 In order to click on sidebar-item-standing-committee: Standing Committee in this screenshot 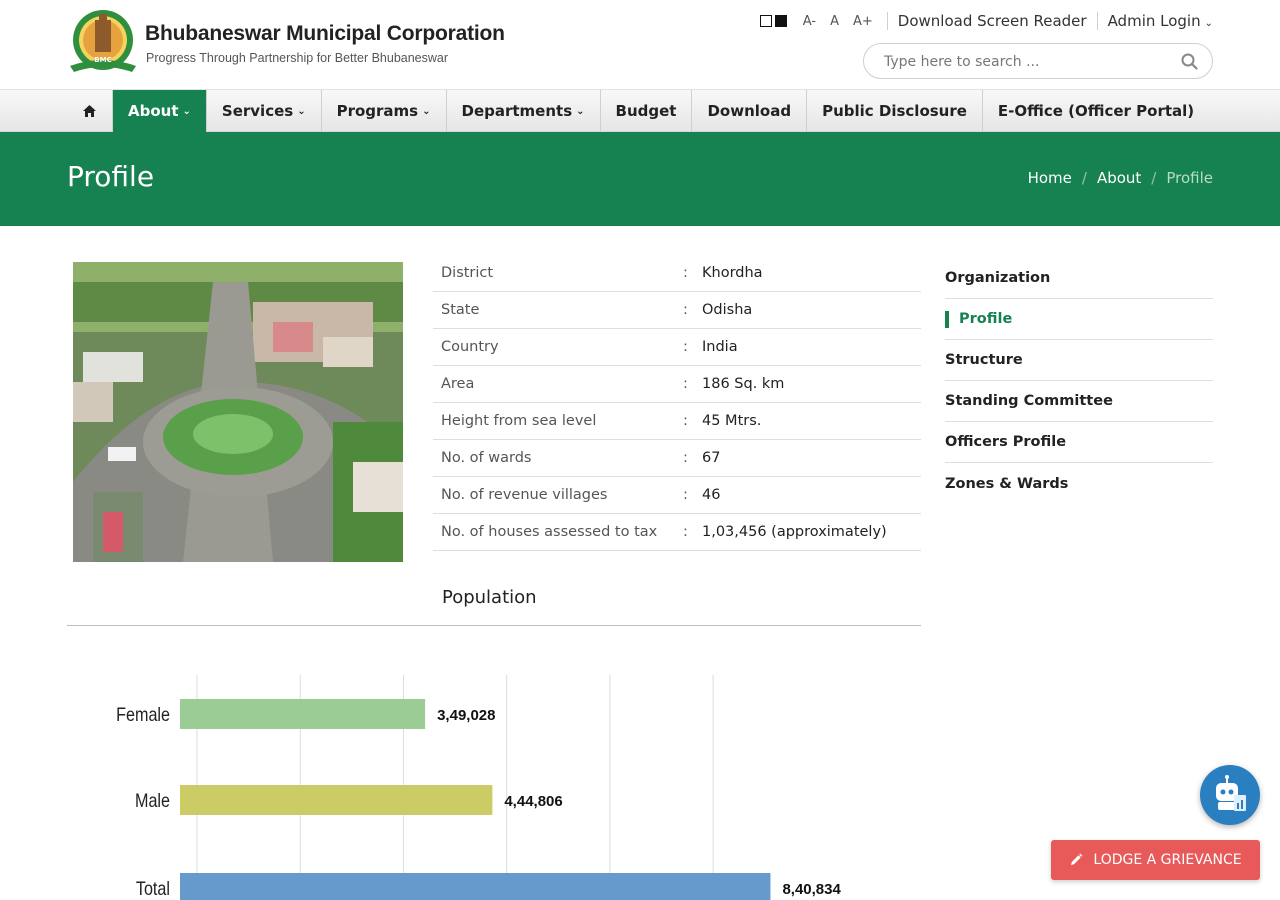, I will do `click(1079, 401)`.